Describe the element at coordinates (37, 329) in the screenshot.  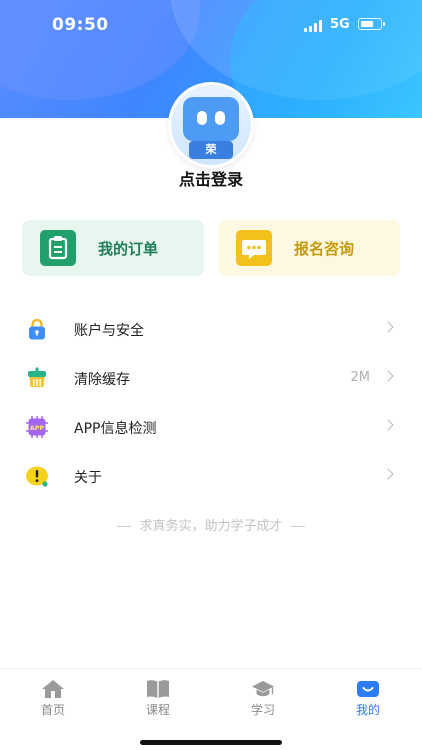
I see `lock-icon` at that location.